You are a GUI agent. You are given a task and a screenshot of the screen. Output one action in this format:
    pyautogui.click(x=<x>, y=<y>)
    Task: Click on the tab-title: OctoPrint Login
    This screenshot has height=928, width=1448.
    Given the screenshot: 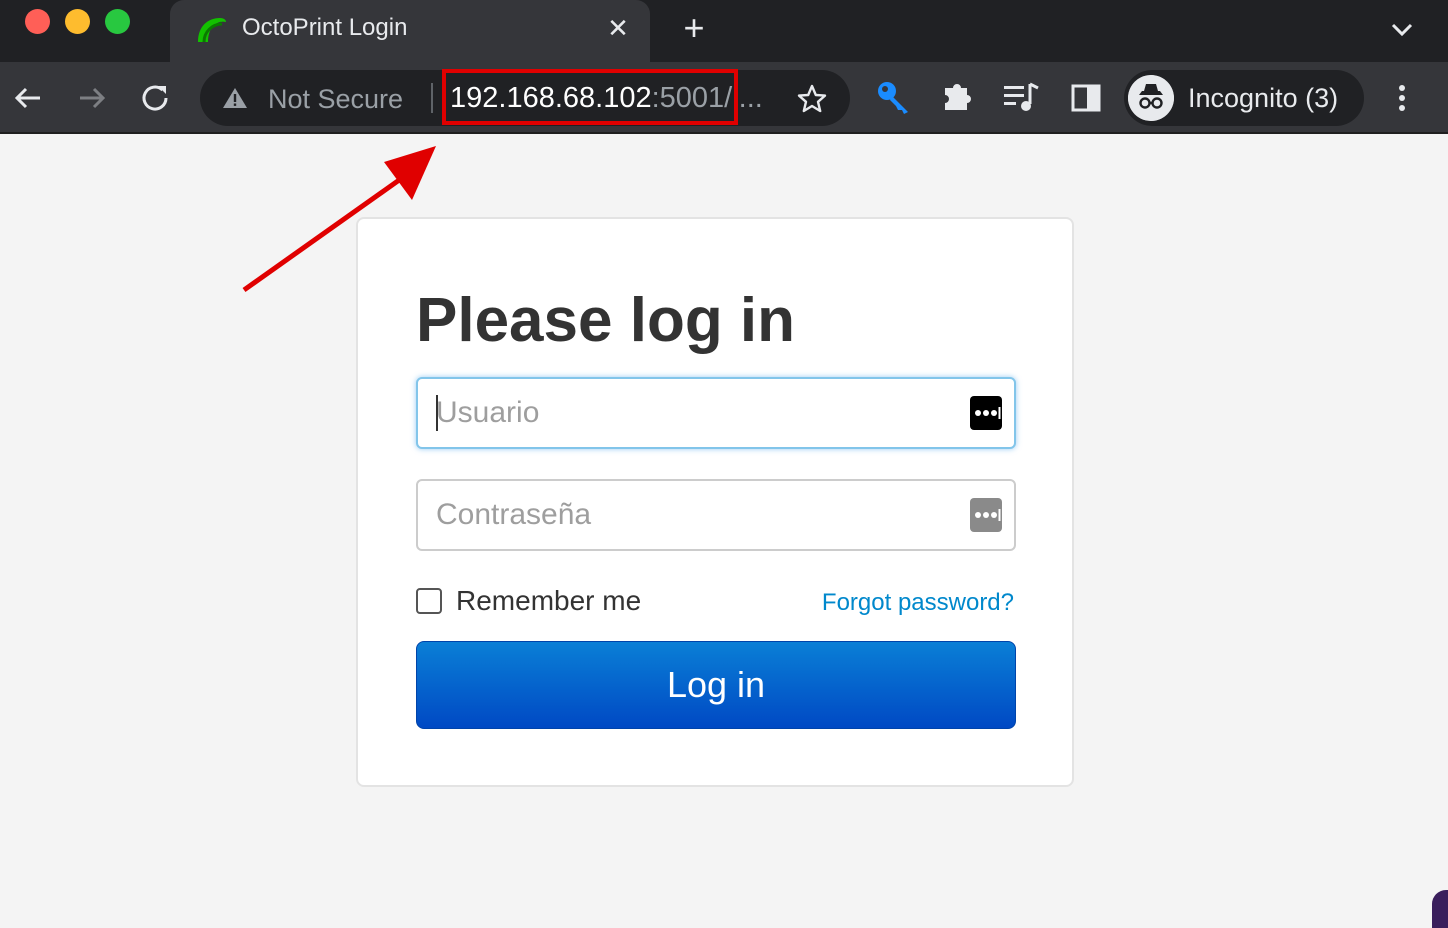 What is the action you would take?
    pyautogui.click(x=325, y=27)
    